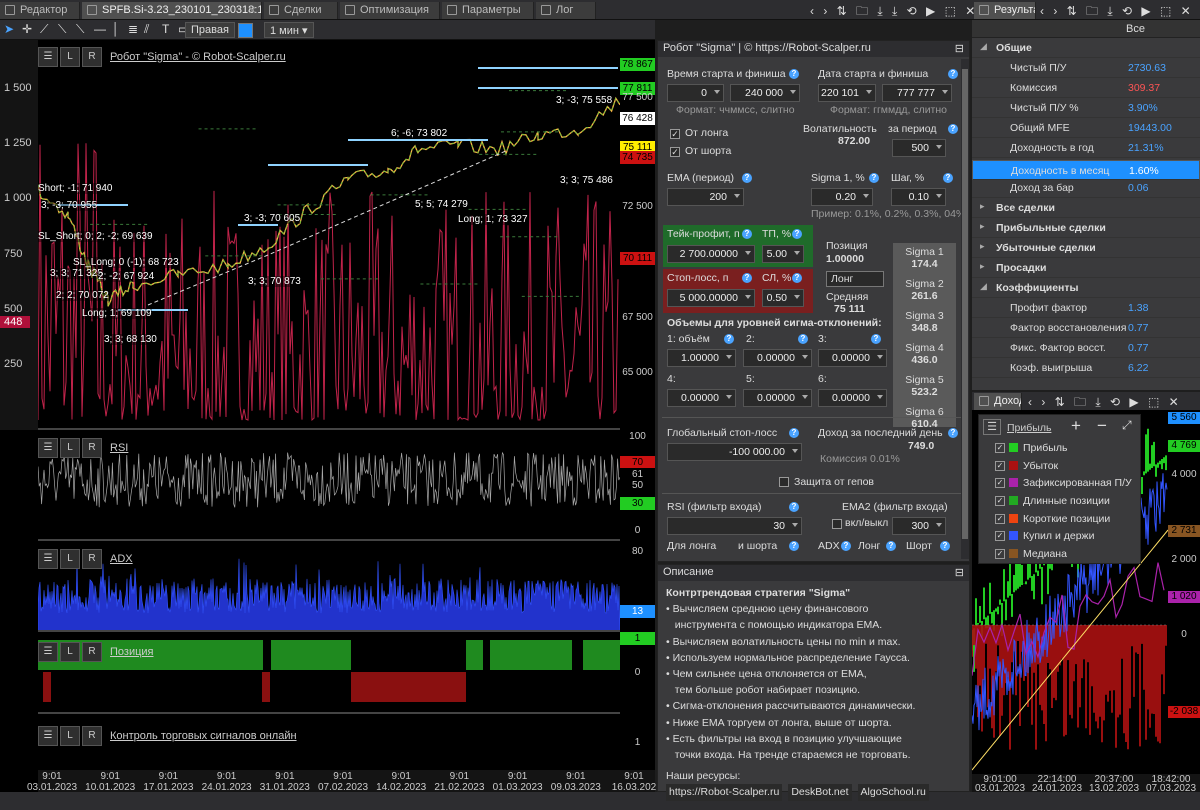  What do you see at coordinates (893, 792) in the screenshot?
I see `link-algoschool: AlgoSchool.ru` at bounding box center [893, 792].